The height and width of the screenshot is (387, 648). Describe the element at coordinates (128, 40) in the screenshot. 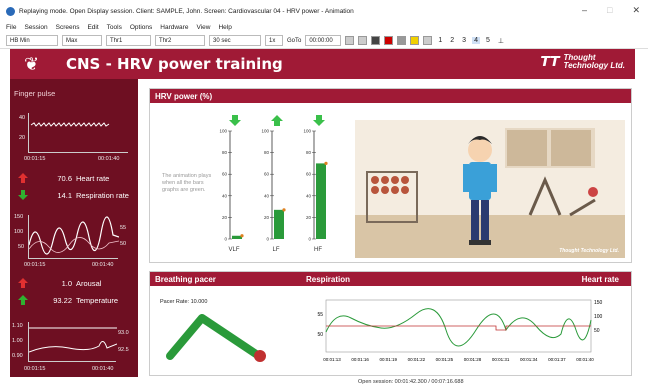

I see `thr1-field: Thr1` at that location.